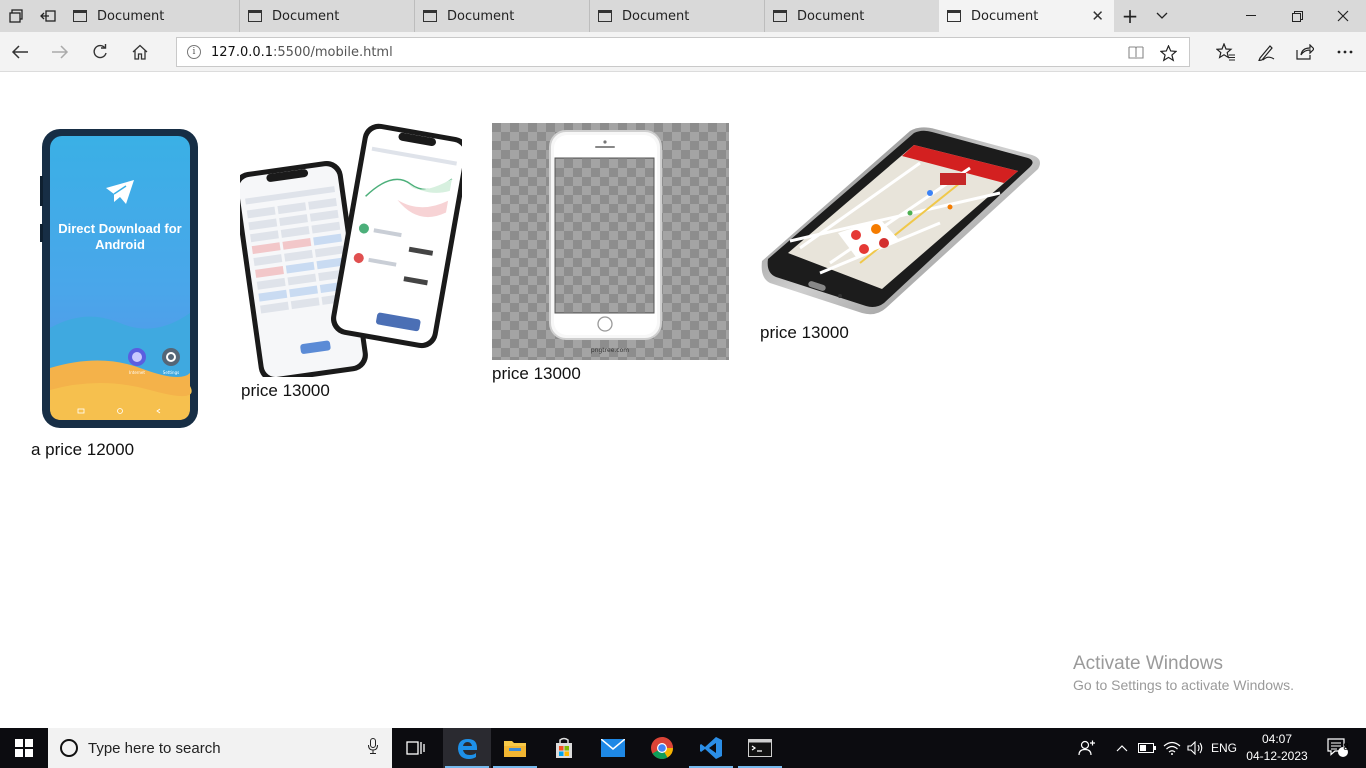 This screenshot has width=1366, height=768. I want to click on product-price: a price 12000, so click(83, 449).